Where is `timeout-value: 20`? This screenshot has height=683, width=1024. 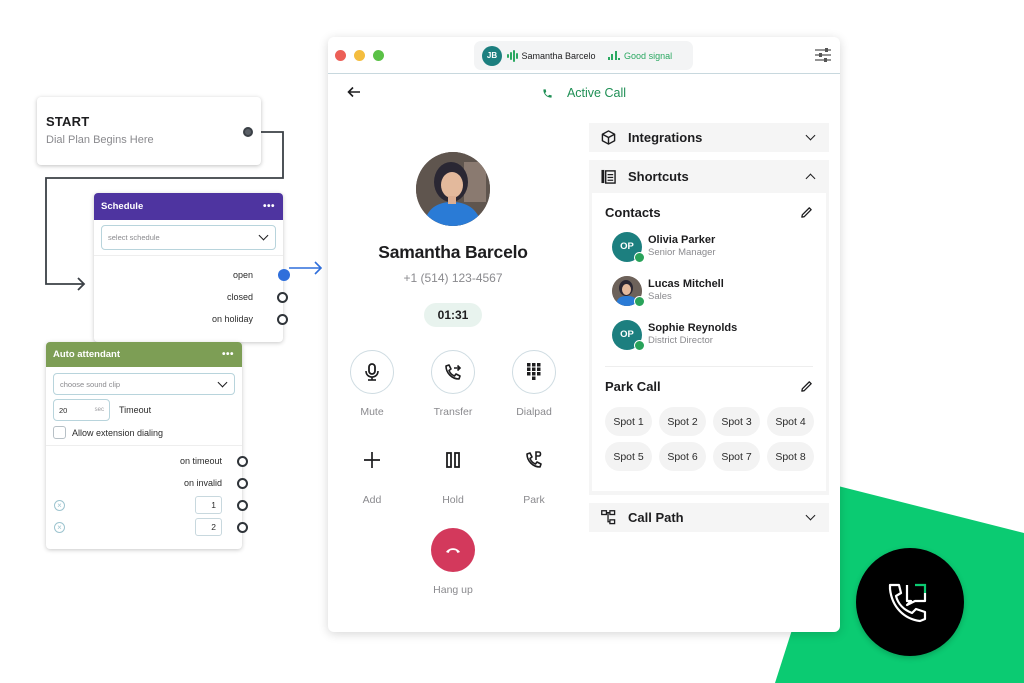 timeout-value: 20 is located at coordinates (63, 410).